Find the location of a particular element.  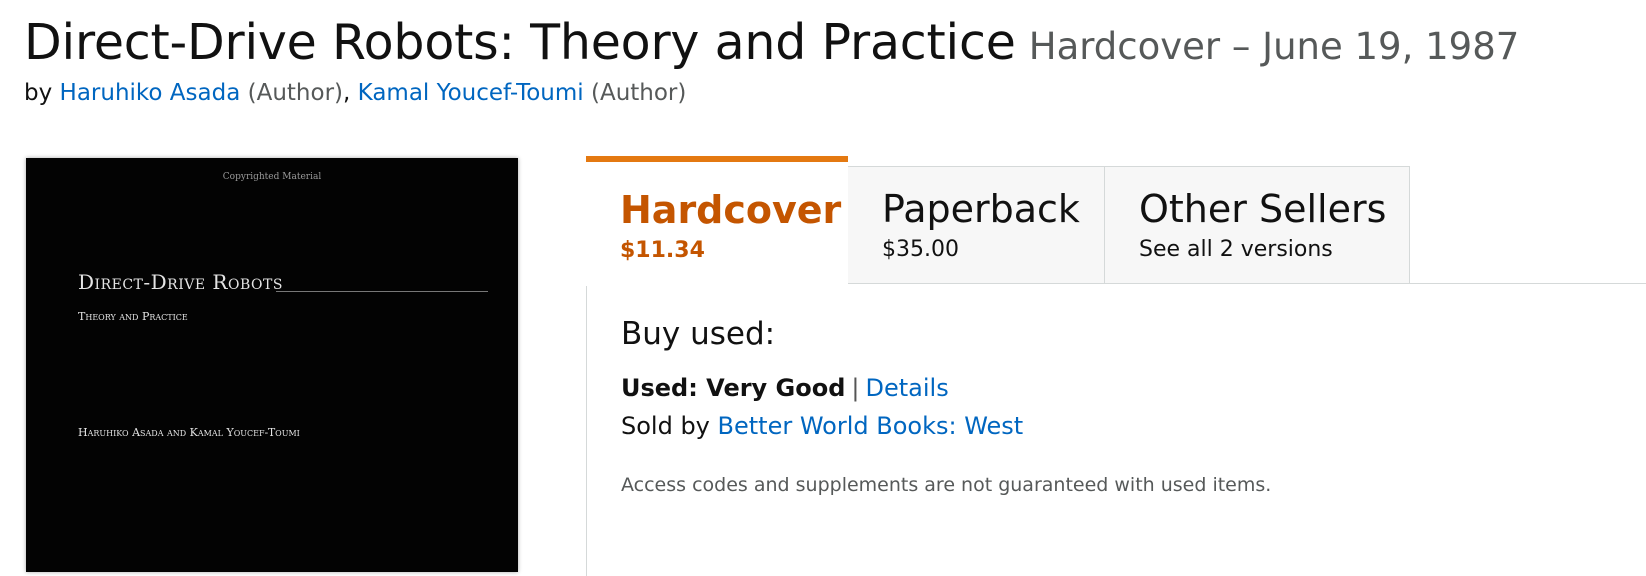

sold-by-label: Sold by is located at coordinates (665, 426).